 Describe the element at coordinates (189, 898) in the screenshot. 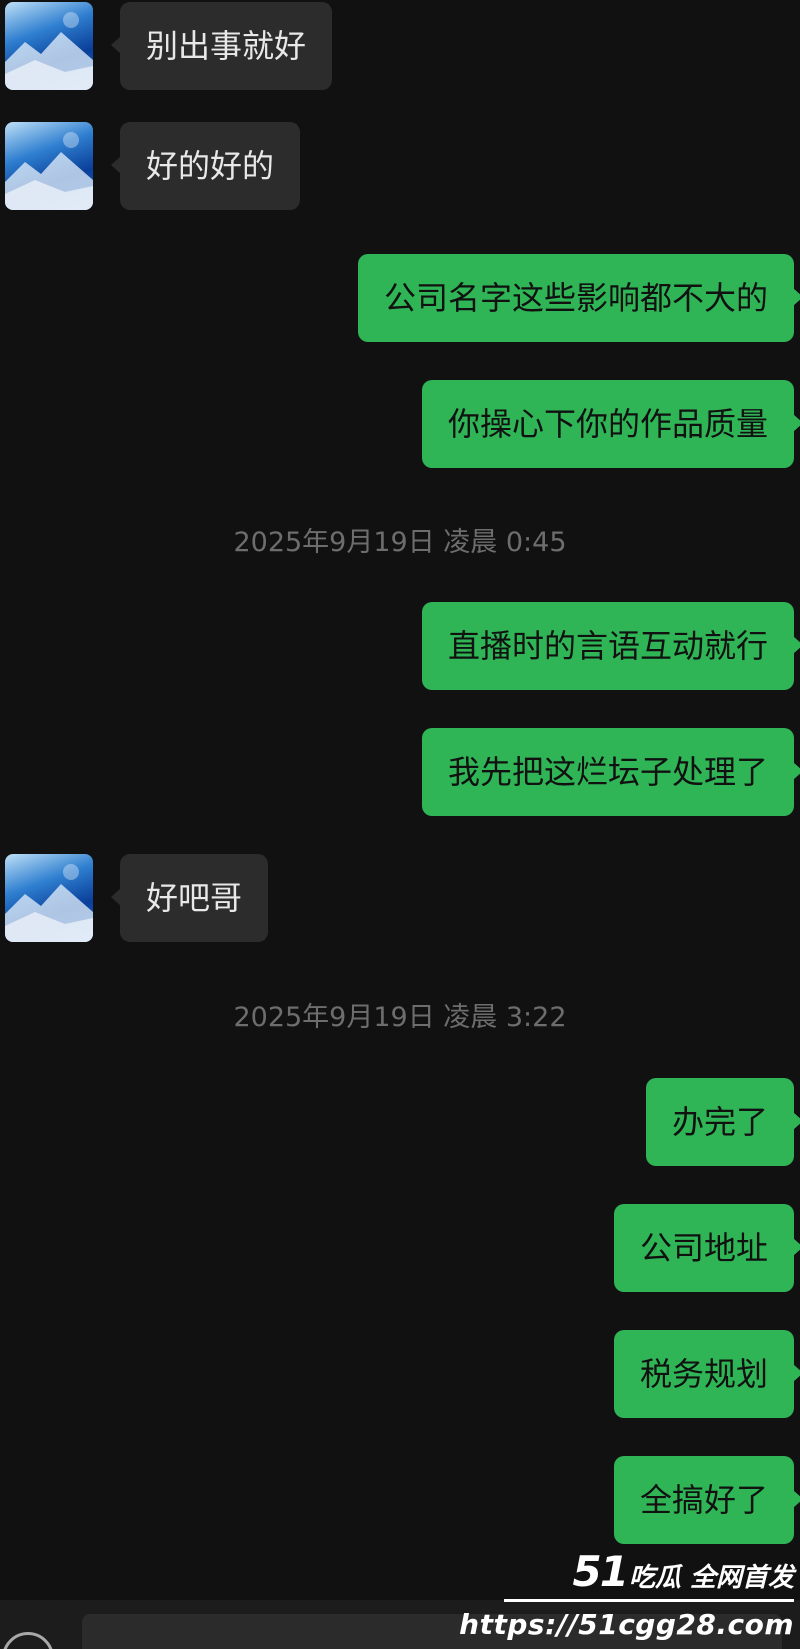

I see `incoming-message-bubble: 好吧哥` at that location.